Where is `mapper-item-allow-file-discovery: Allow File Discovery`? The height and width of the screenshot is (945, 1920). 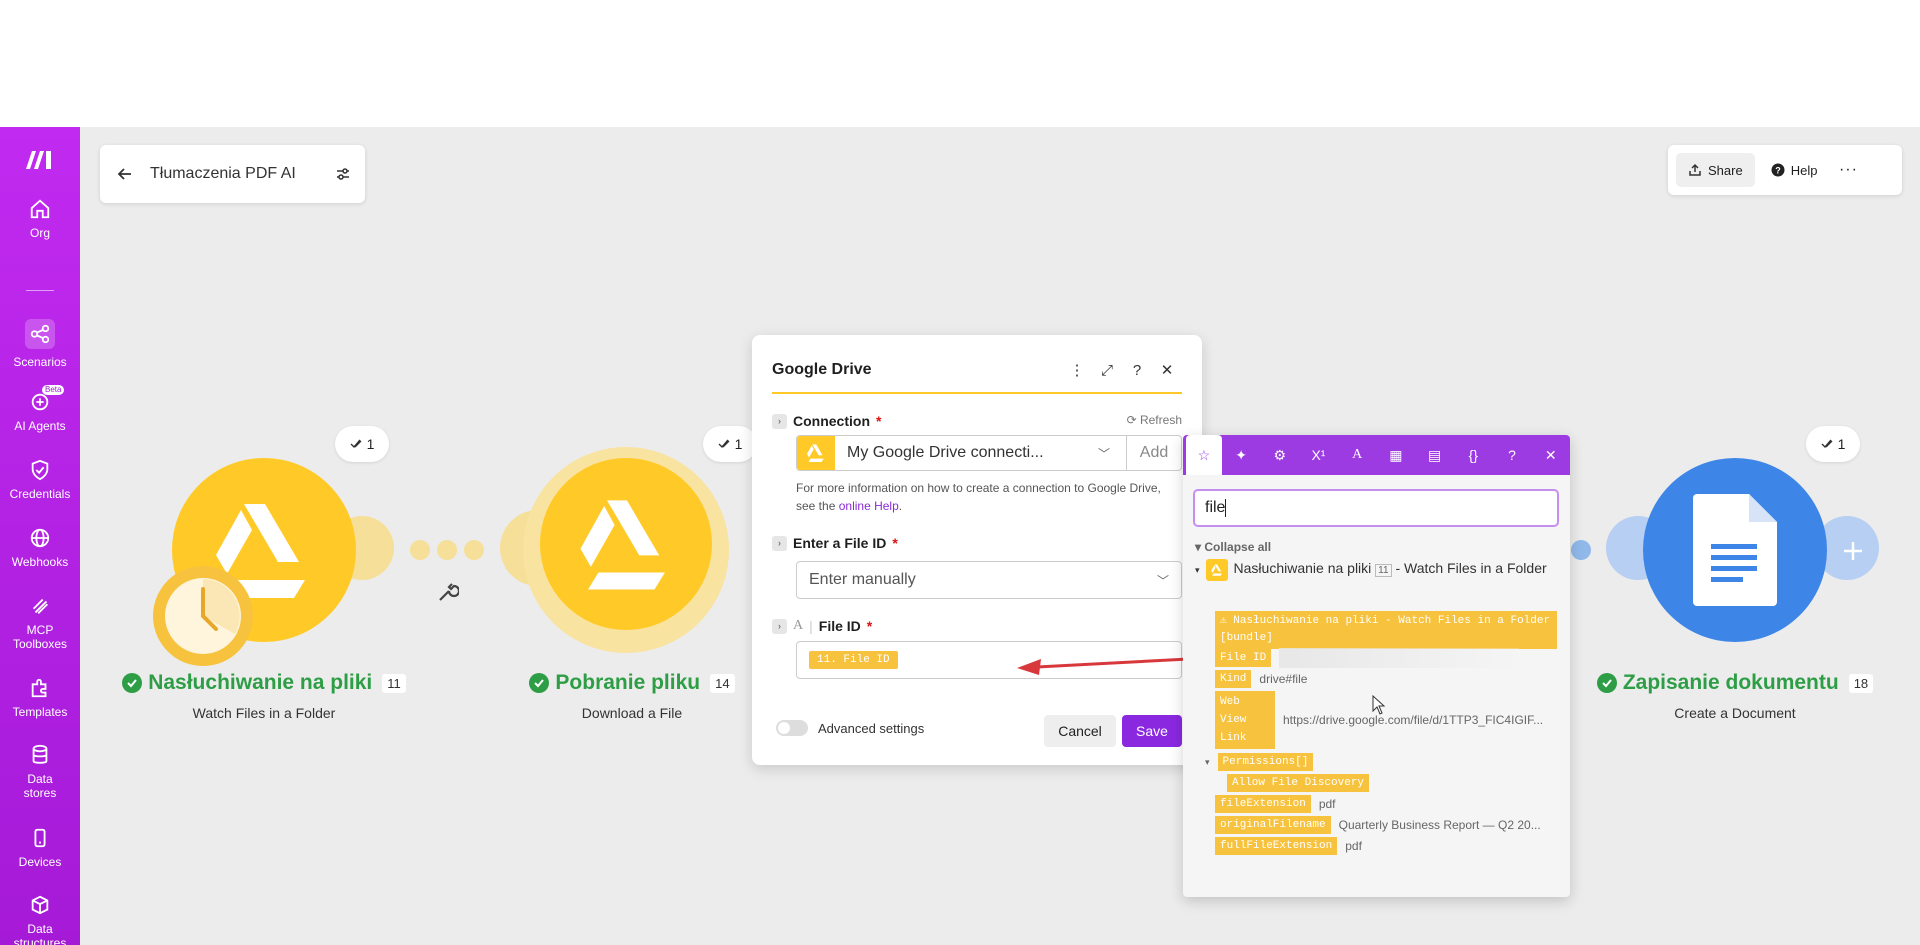 mapper-item-allow-file-discovery: Allow File Discovery is located at coordinates (1298, 783).